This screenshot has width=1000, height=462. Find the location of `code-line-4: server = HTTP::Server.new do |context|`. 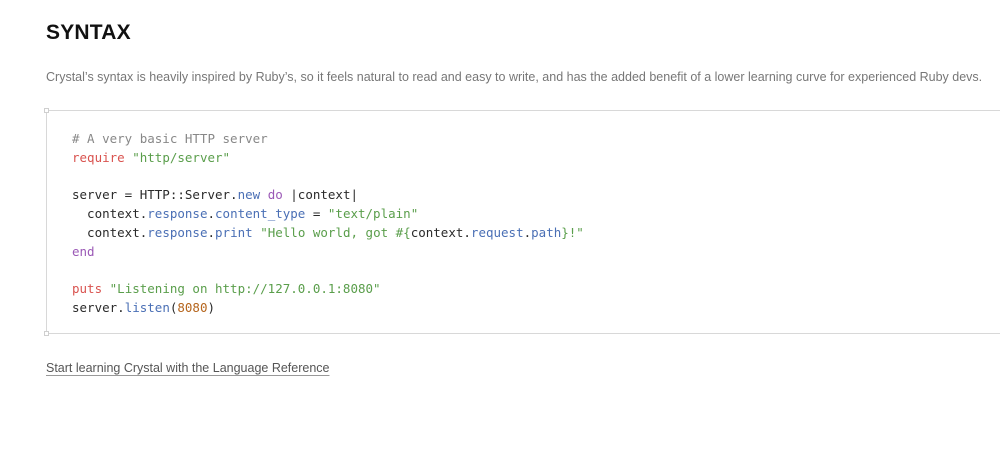

code-line-4: server = HTTP::Server.new do |context| is located at coordinates (328, 195).